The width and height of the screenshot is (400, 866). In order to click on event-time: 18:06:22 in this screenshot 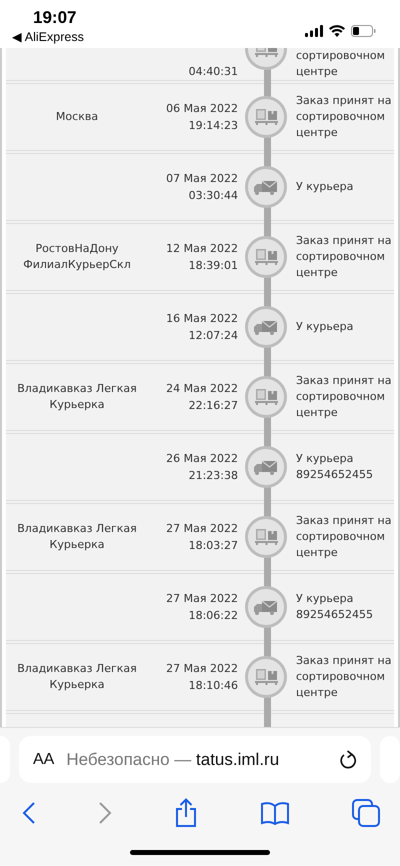, I will do `click(213, 616)`.